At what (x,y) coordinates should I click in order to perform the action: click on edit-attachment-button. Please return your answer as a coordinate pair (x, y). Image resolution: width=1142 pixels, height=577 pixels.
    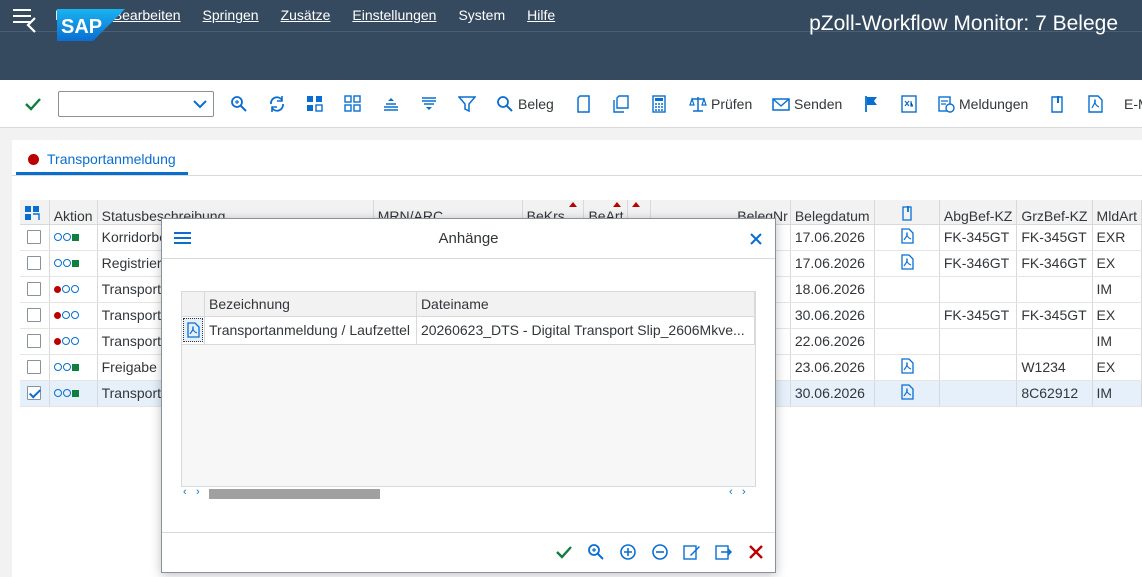
    Looking at the image, I should click on (692, 552).